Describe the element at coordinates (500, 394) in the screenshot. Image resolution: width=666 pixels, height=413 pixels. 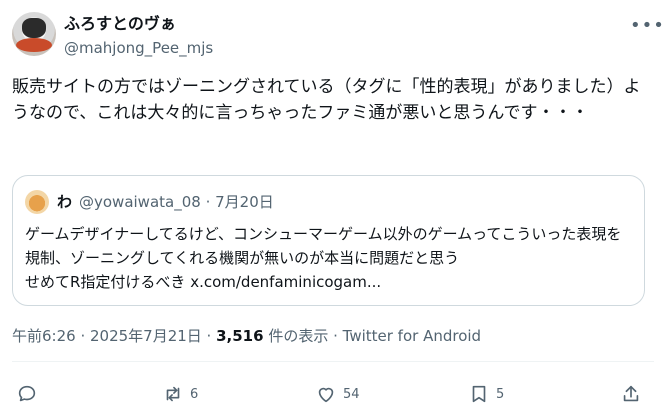
I see `bookmark-count: 5` at that location.